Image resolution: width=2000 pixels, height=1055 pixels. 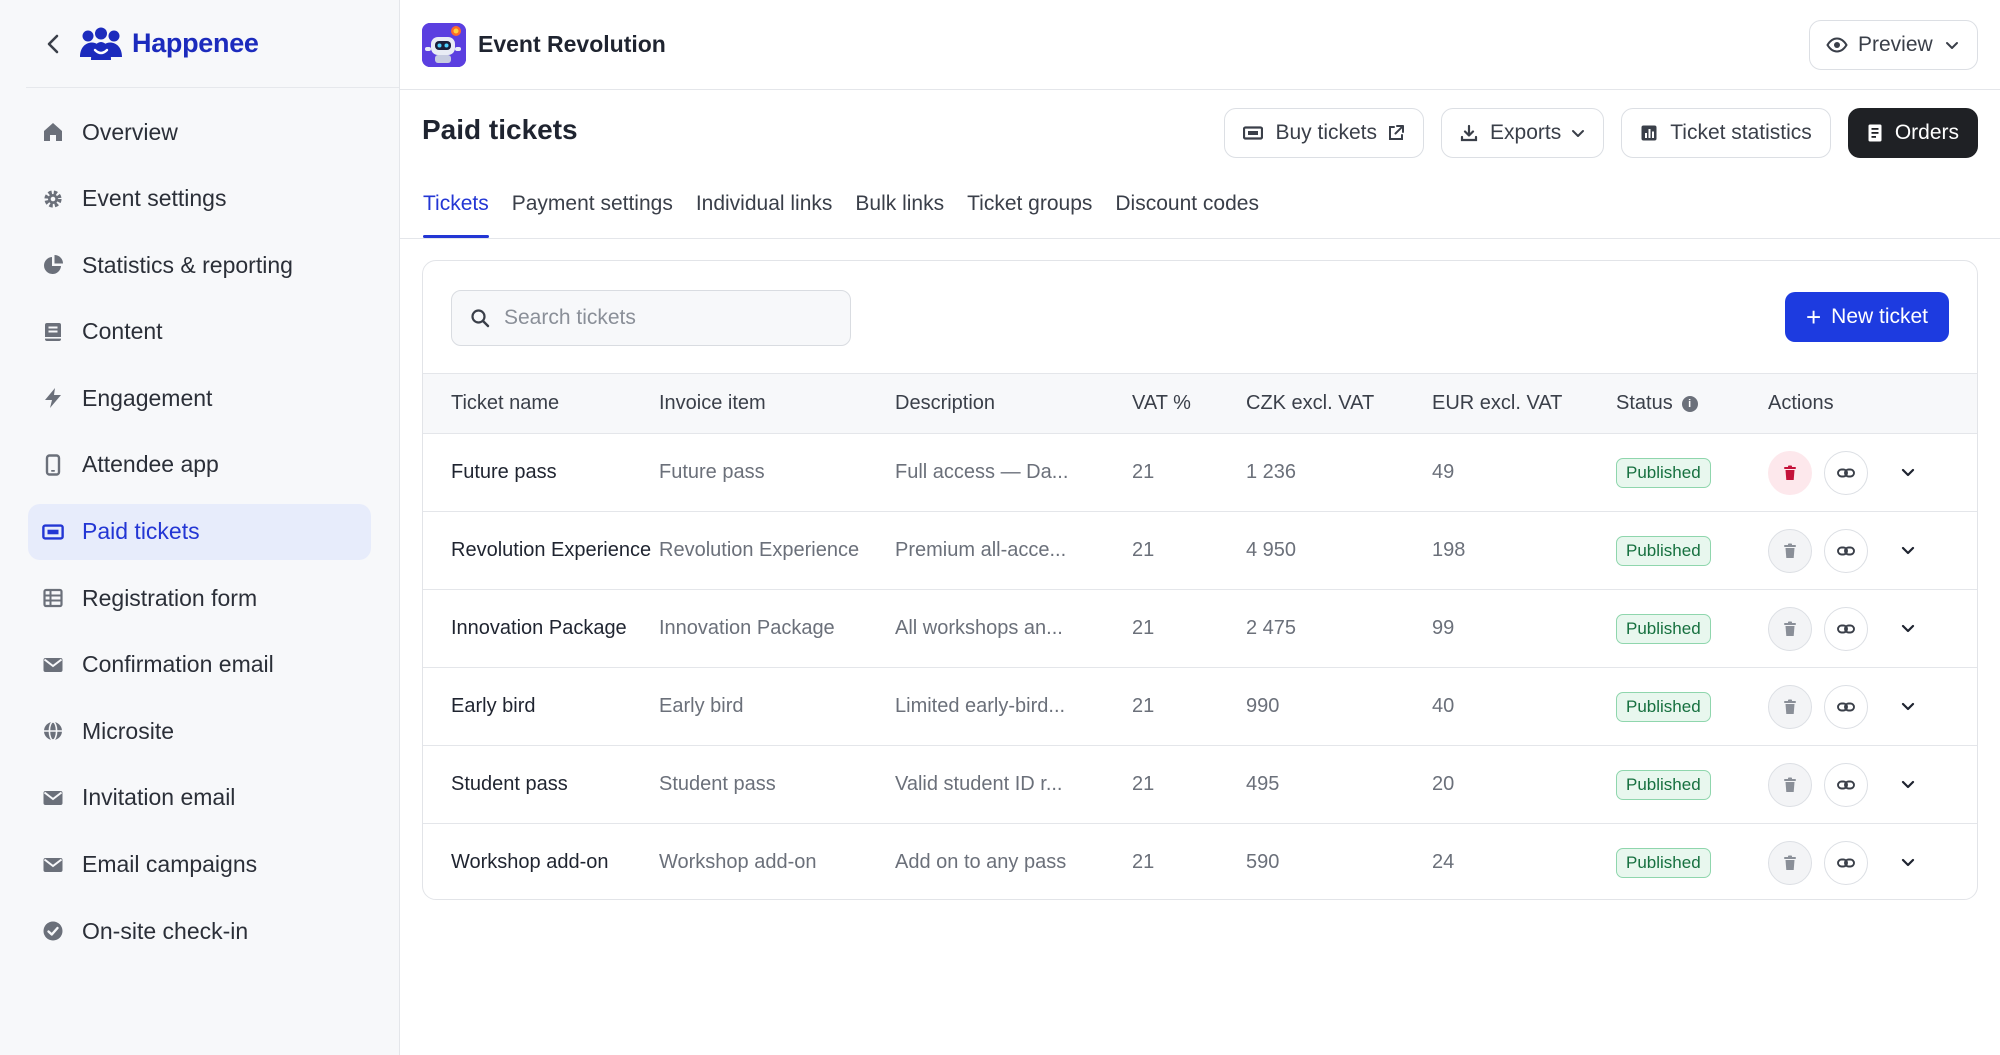 I want to click on sidebar-item-label: Paid tickets, so click(x=141, y=531).